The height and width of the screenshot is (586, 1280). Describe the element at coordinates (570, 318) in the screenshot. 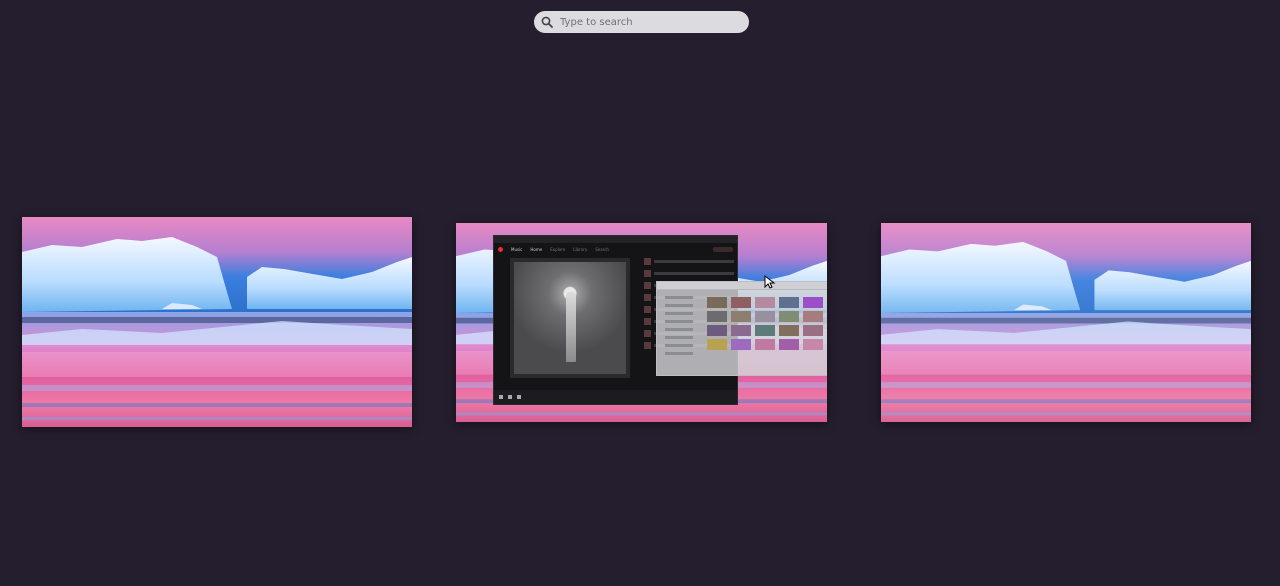

I see `album-art` at that location.